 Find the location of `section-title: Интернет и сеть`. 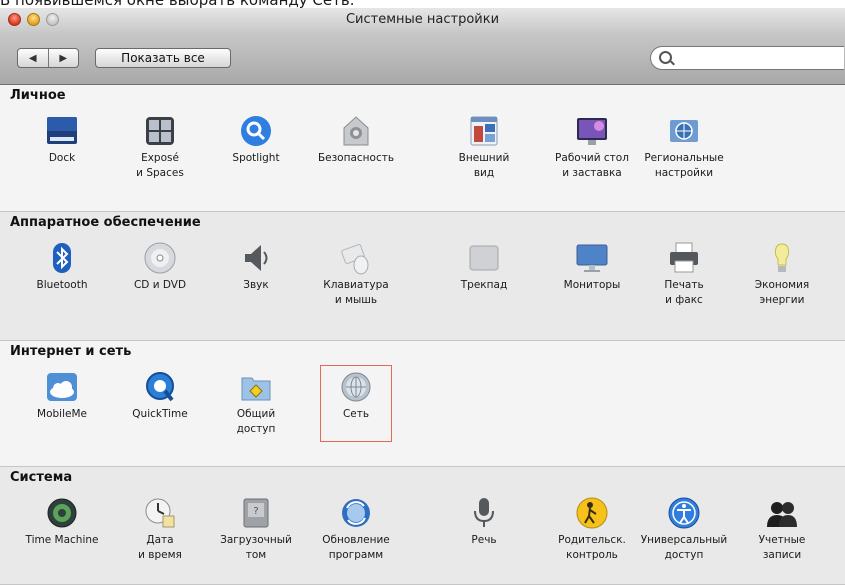

section-title: Интернет и сеть is located at coordinates (71, 351).